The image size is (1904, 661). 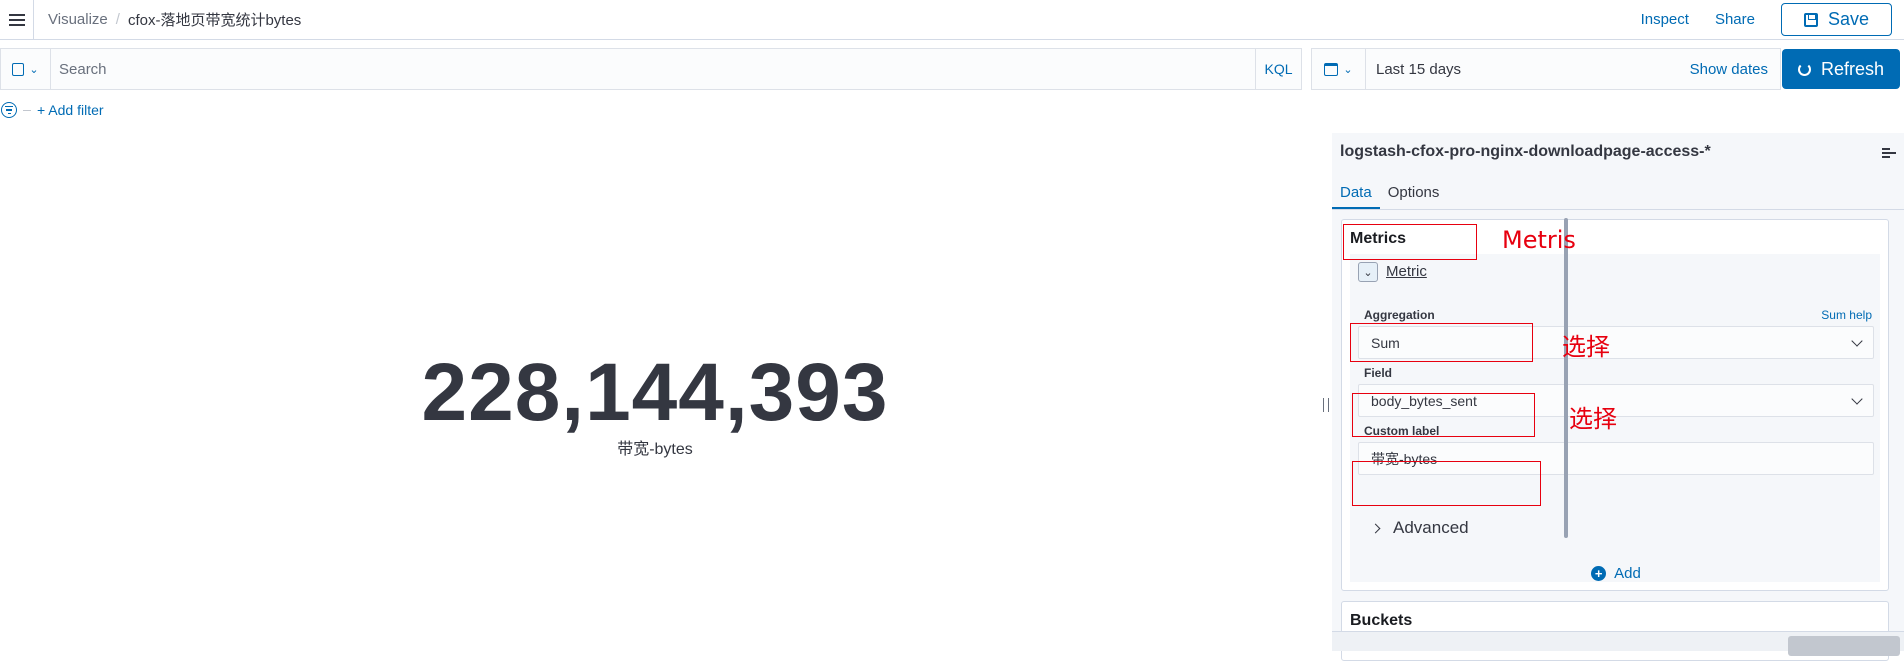 What do you see at coordinates (1599, 573) in the screenshot?
I see `plus-circle-icon: +` at bounding box center [1599, 573].